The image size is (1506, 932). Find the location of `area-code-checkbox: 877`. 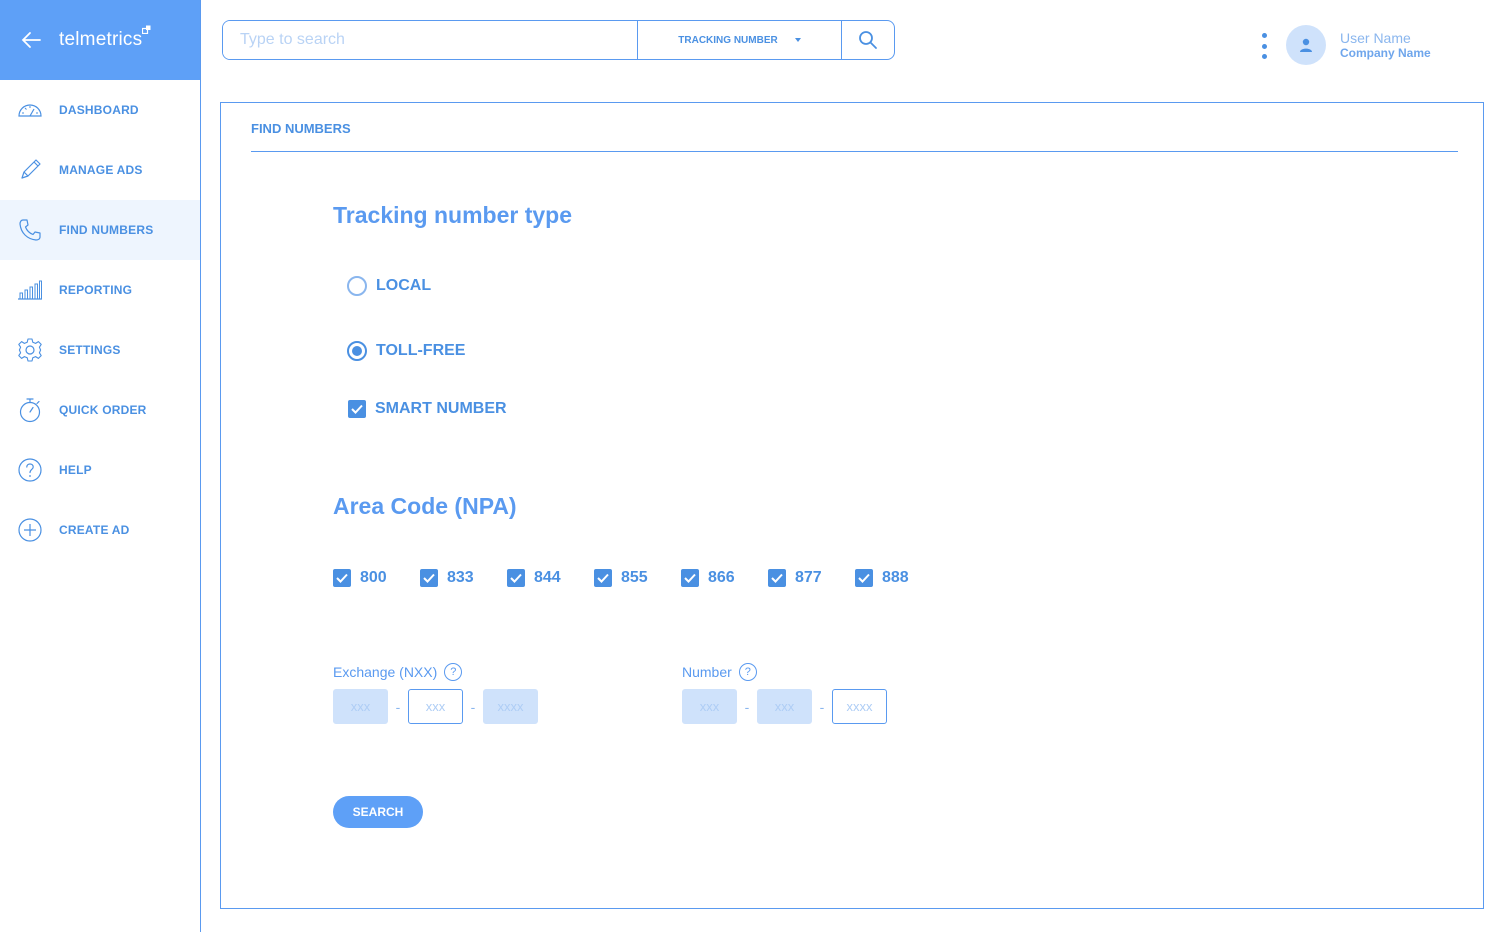

area-code-checkbox: 877 is located at coordinates (811, 578).